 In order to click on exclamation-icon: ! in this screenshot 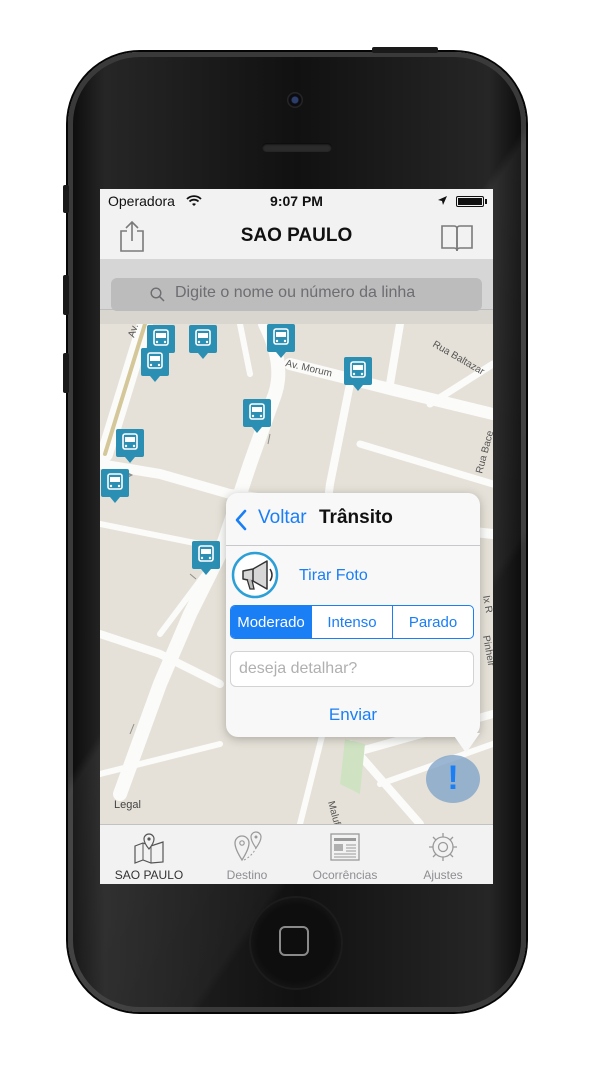, I will do `click(453, 778)`.